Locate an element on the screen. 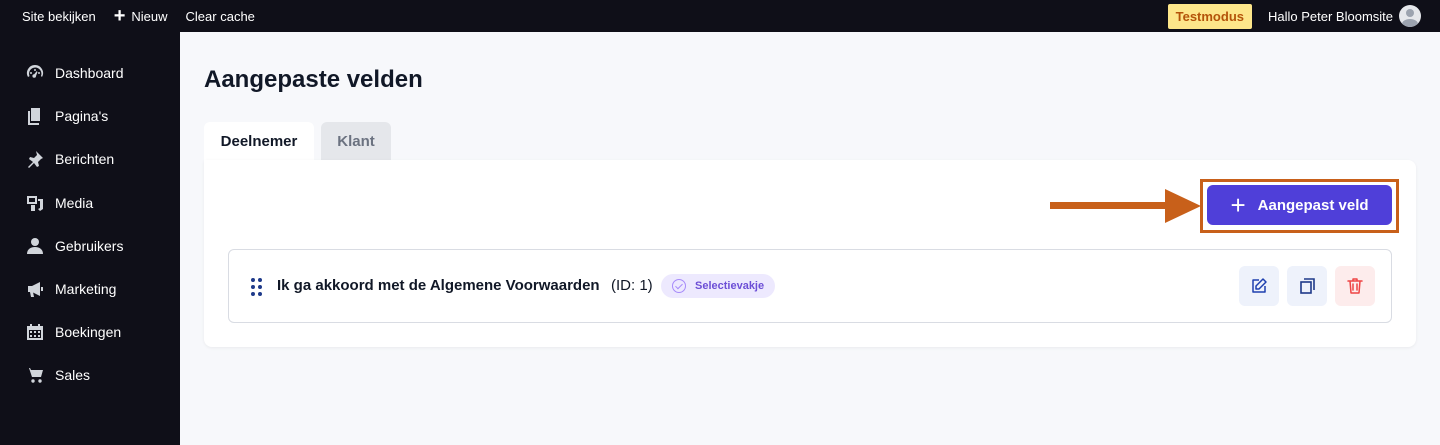  add-button-label: Aangepast veld is located at coordinates (1313, 205).